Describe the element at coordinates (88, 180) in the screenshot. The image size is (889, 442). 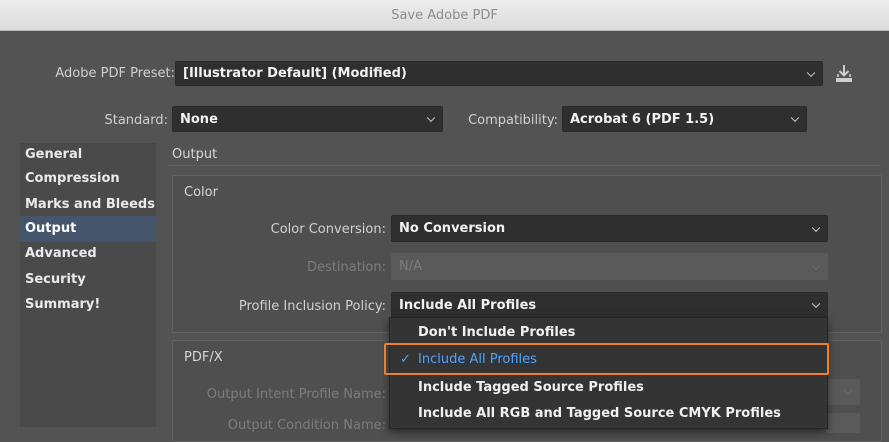
I see `sidebar-item-compression: Compression` at that location.